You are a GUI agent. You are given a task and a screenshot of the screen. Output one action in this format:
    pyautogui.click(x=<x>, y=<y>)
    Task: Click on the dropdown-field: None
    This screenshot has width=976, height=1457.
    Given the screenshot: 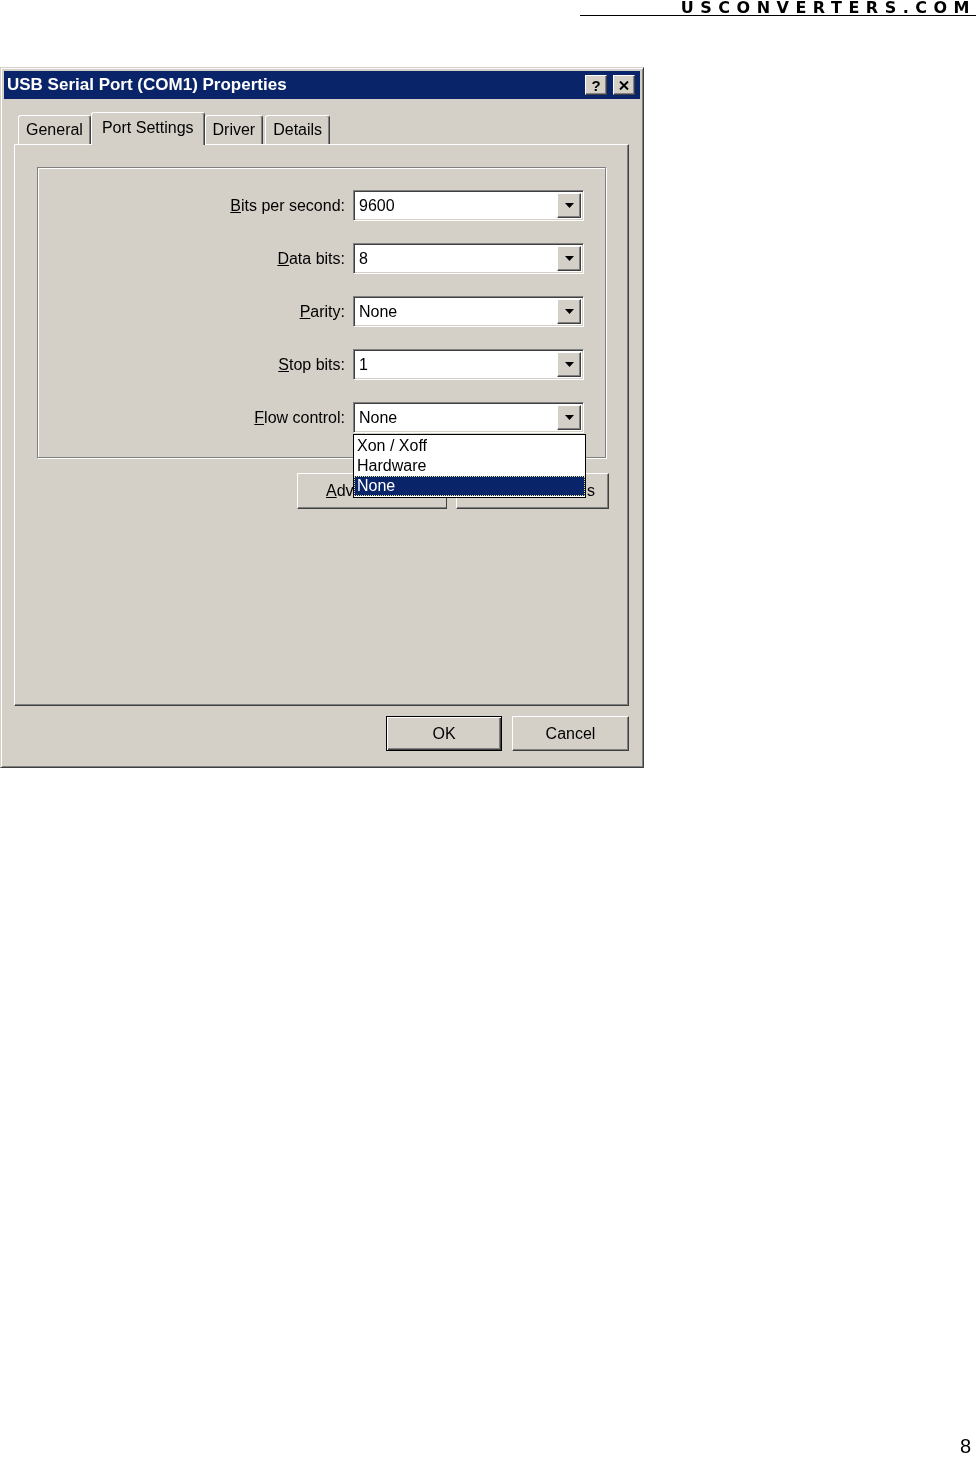 What is the action you would take?
    pyautogui.click(x=468, y=311)
    